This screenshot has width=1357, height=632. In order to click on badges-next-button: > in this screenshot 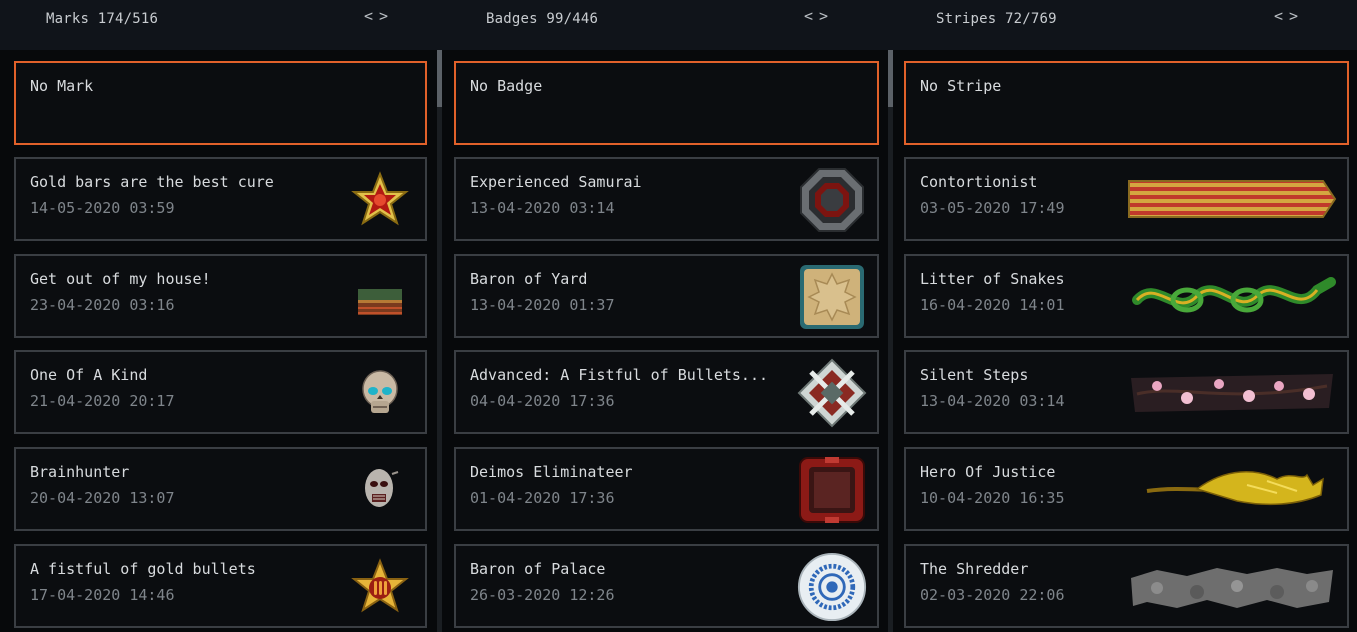, I will do `click(826, 16)`.